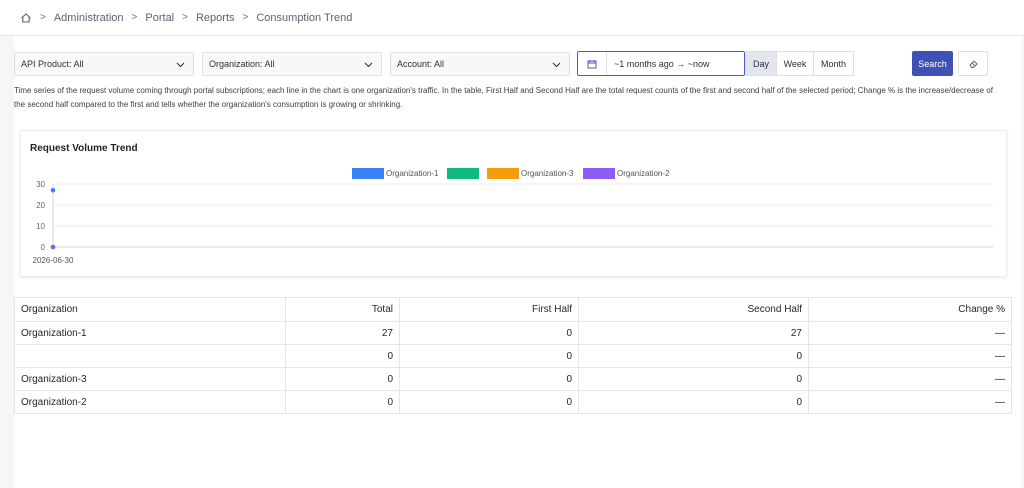  What do you see at coordinates (932, 63) in the screenshot?
I see `search-button: Search` at bounding box center [932, 63].